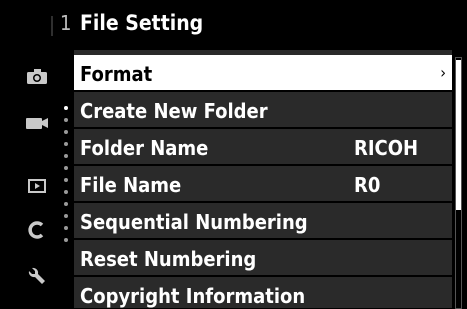  What do you see at coordinates (263, 184) in the screenshot?
I see `menu-item-file-name: File Name R0` at bounding box center [263, 184].